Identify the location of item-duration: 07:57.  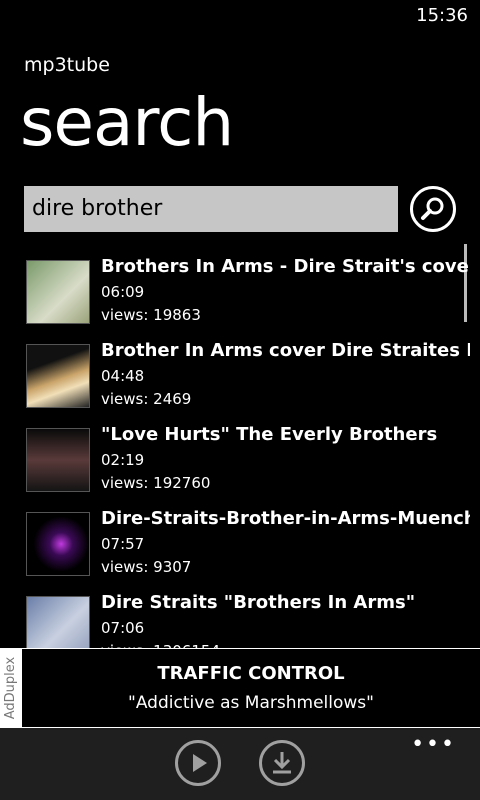
(123, 544).